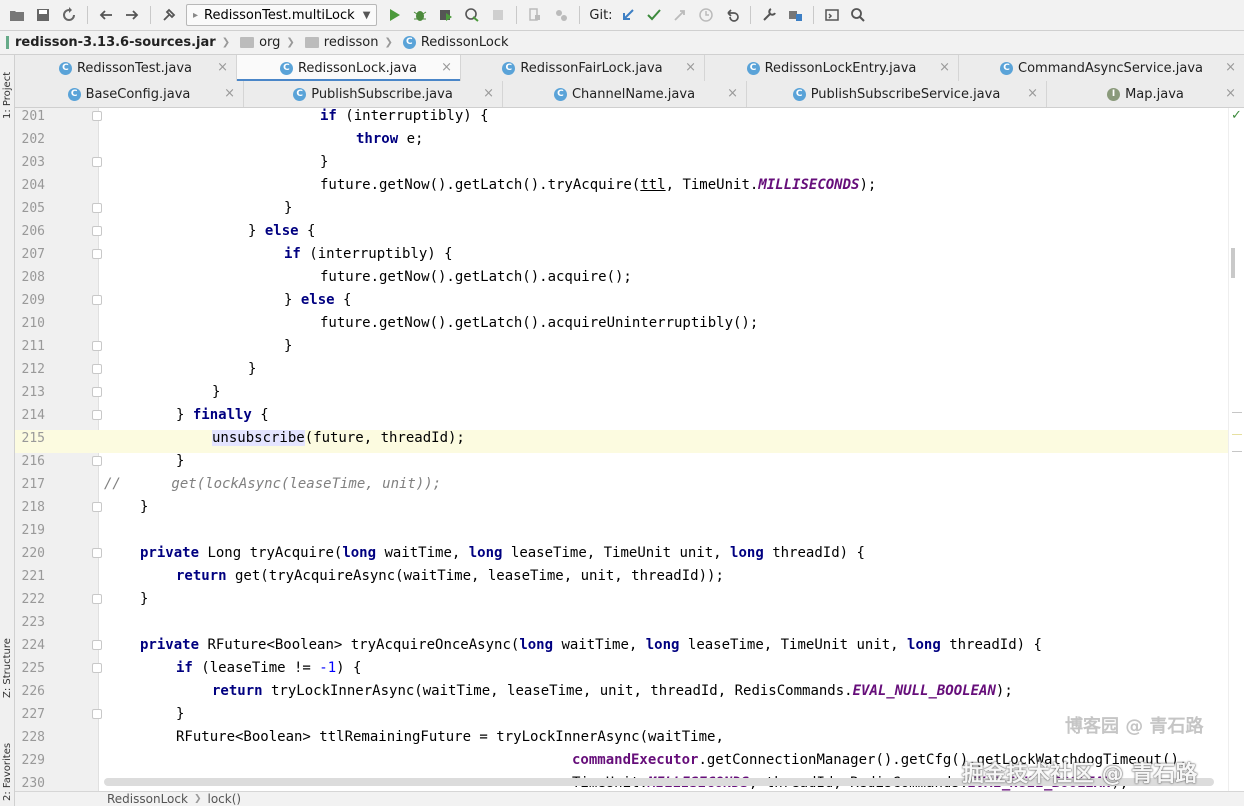 The width and height of the screenshot is (1244, 806). What do you see at coordinates (132, 15) in the screenshot?
I see `forward-arrow-icon` at bounding box center [132, 15].